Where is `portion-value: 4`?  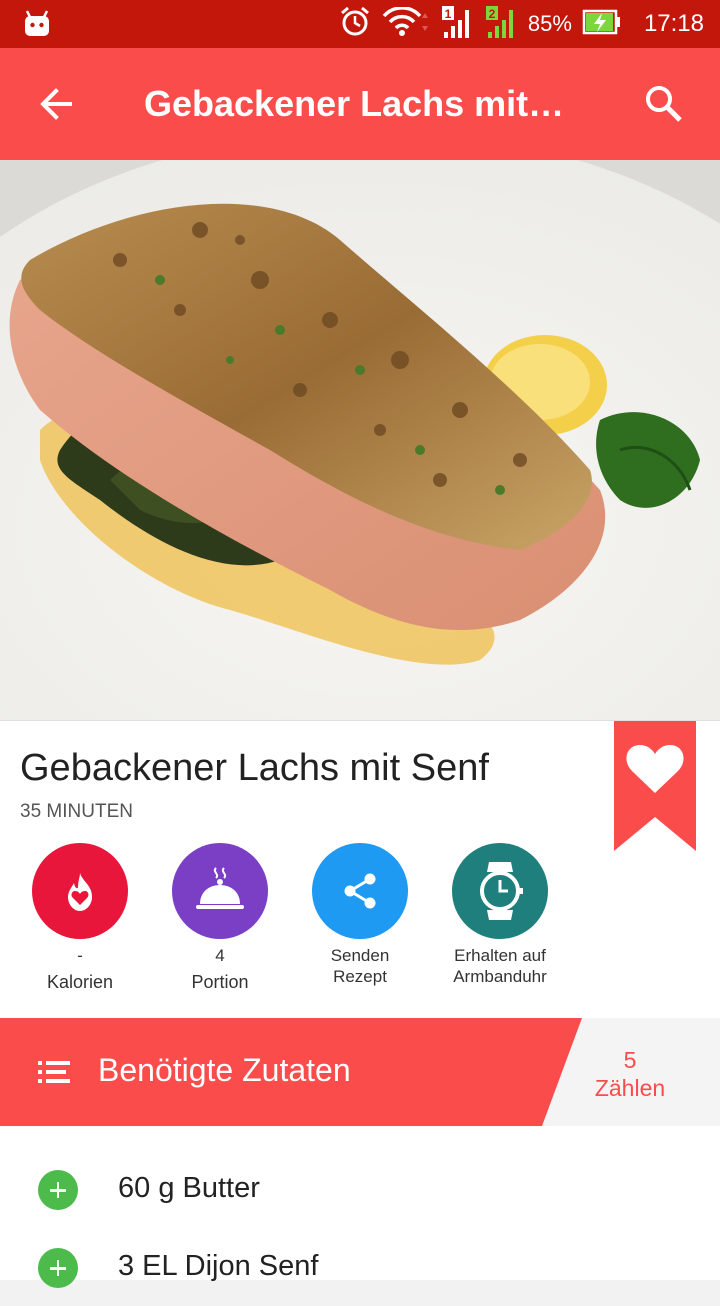 portion-value: 4 is located at coordinates (220, 955).